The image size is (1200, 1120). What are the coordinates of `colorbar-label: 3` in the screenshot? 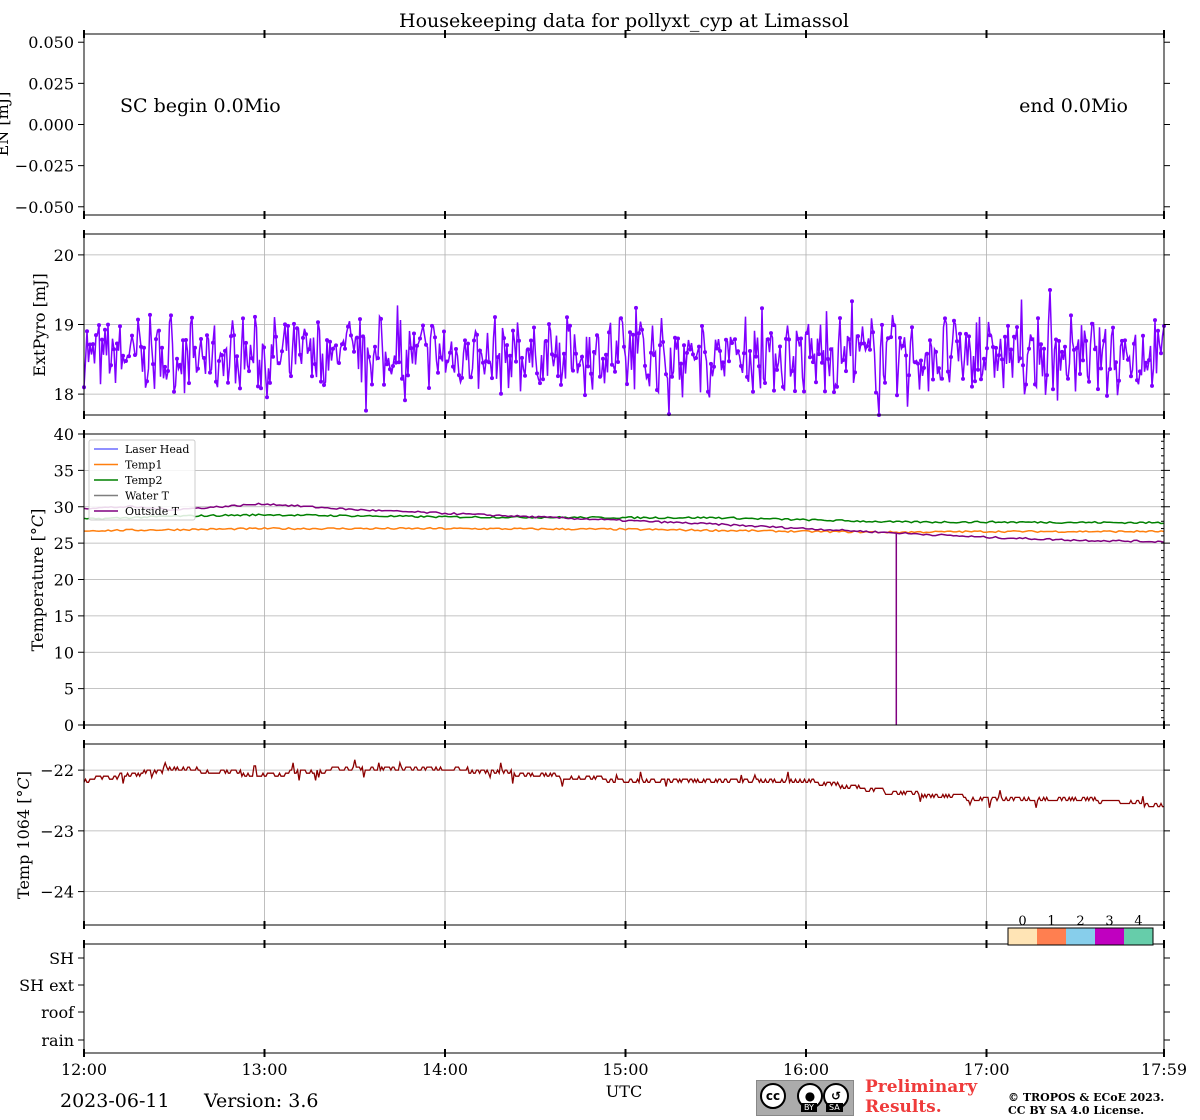 It's located at (1109, 921).